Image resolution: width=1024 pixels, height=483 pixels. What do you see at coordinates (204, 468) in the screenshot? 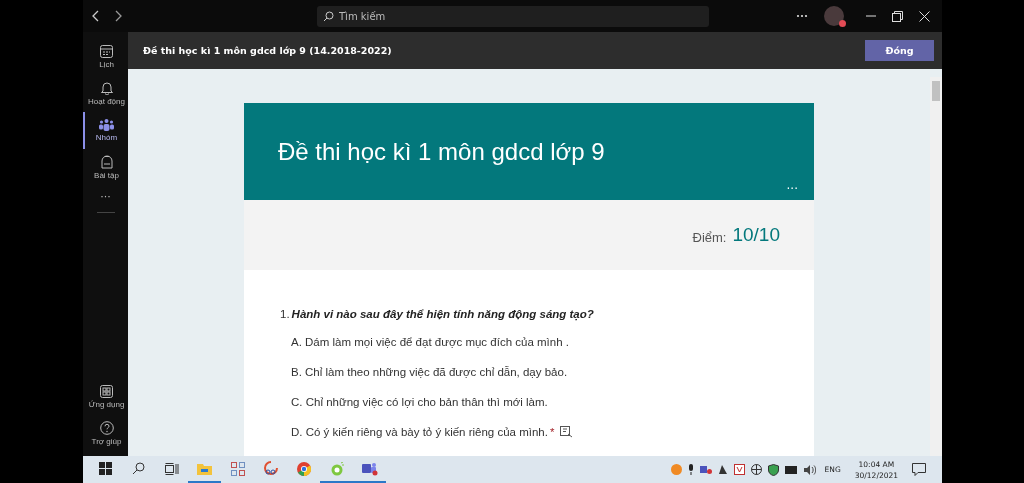
I see `folder-icon` at bounding box center [204, 468].